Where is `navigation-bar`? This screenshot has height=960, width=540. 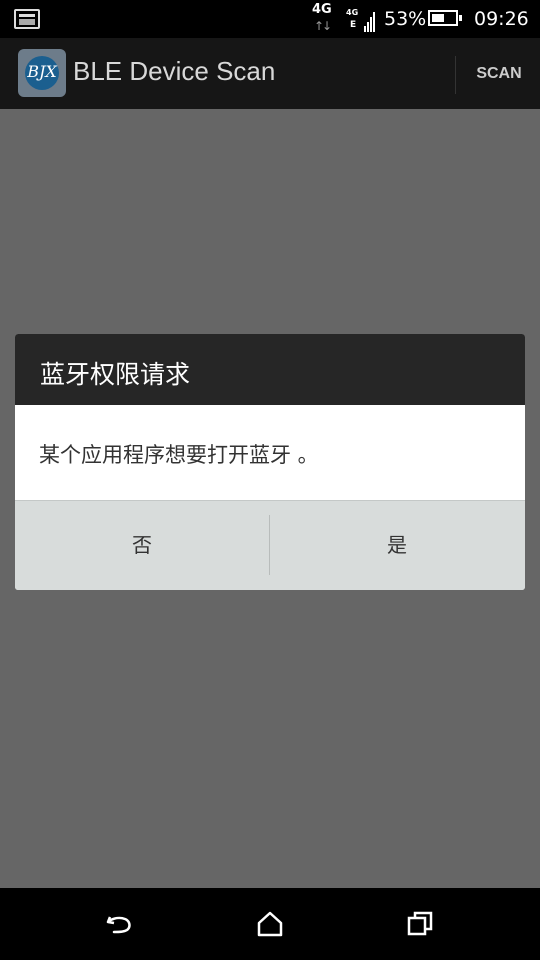 navigation-bar is located at coordinates (270, 924).